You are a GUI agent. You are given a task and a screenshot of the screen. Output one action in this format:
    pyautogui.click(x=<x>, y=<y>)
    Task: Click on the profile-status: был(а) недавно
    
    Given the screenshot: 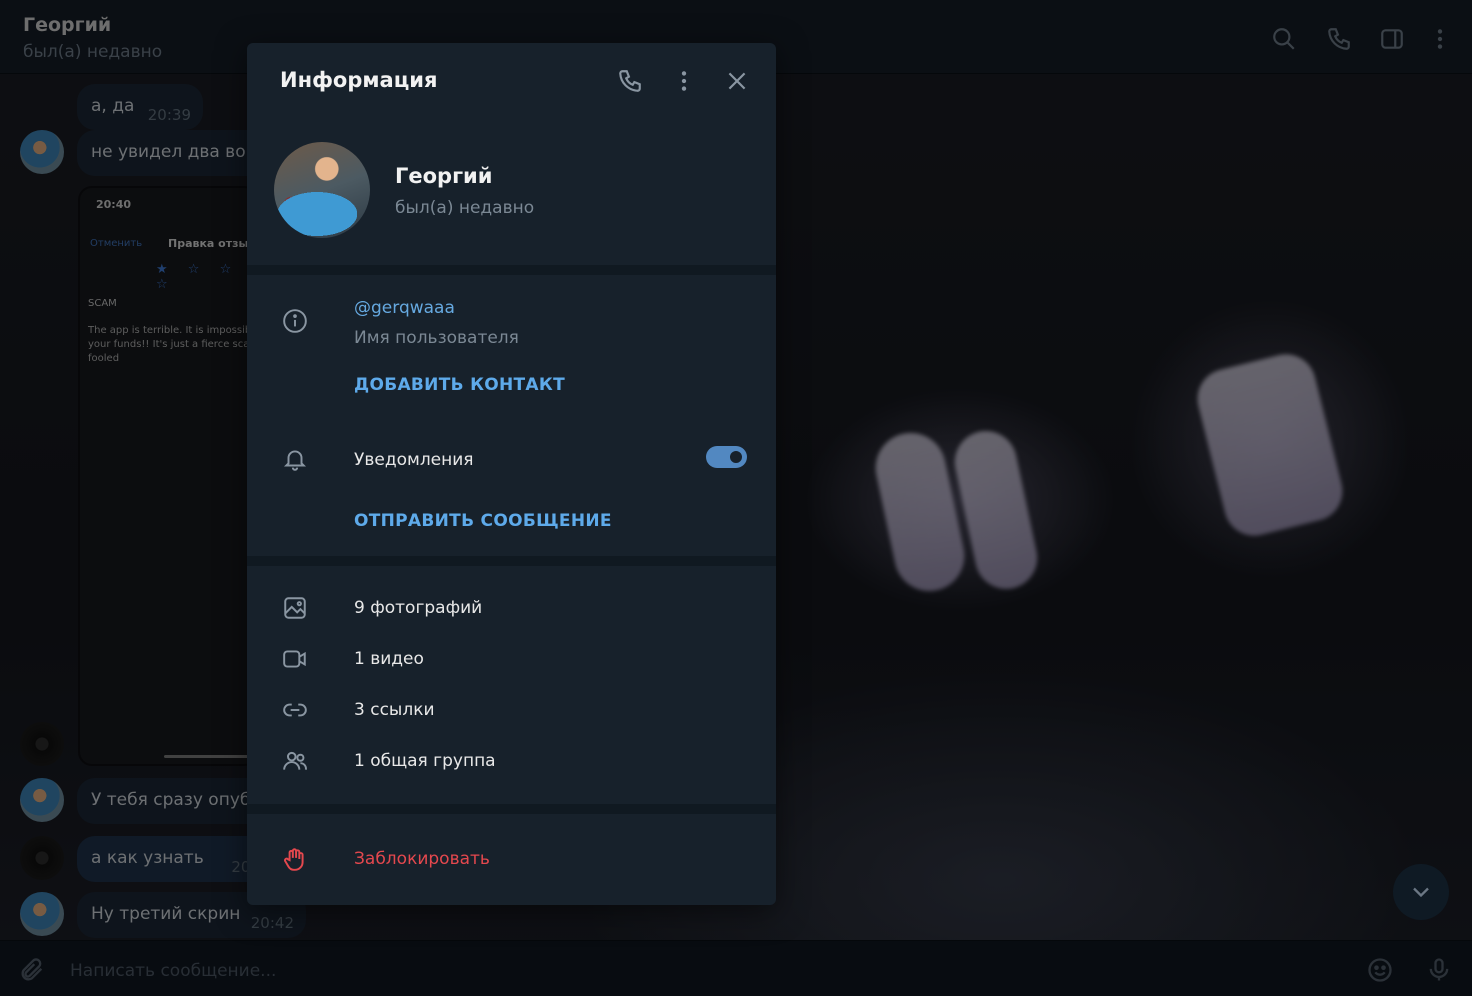 What is the action you would take?
    pyautogui.click(x=465, y=208)
    